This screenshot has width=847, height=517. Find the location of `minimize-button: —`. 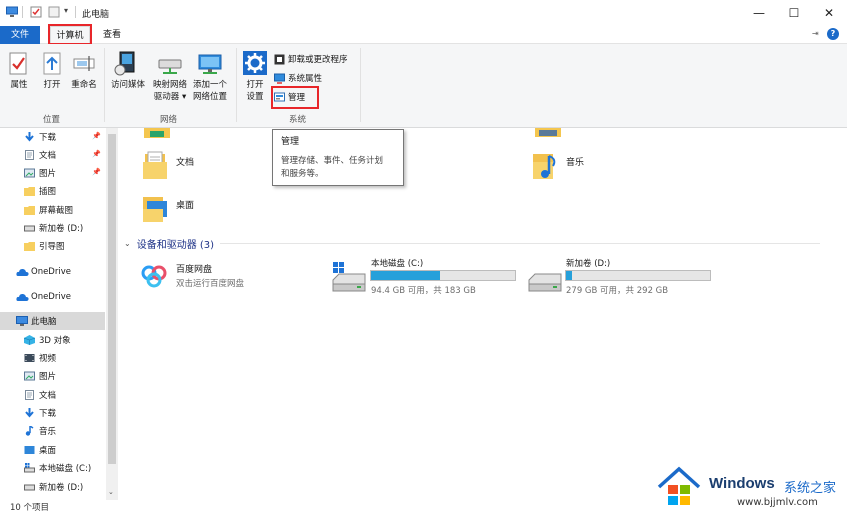

minimize-button: — is located at coordinates (759, 13).